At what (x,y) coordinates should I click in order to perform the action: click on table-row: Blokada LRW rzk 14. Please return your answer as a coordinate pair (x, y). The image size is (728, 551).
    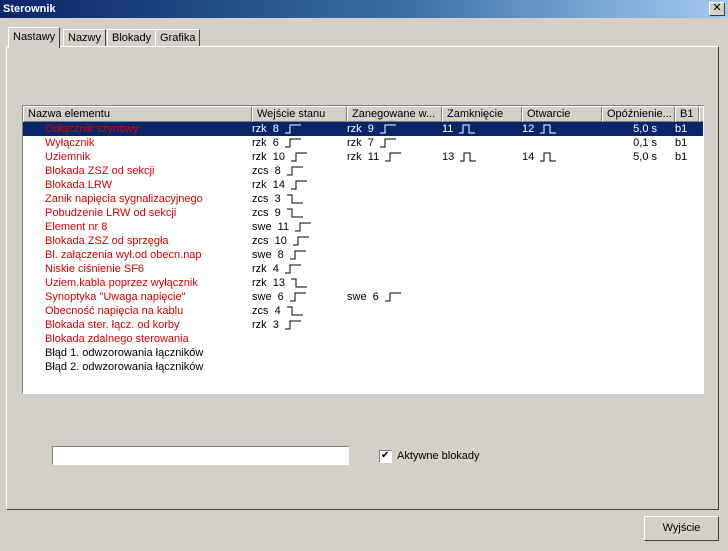
    Looking at the image, I should click on (363, 185).